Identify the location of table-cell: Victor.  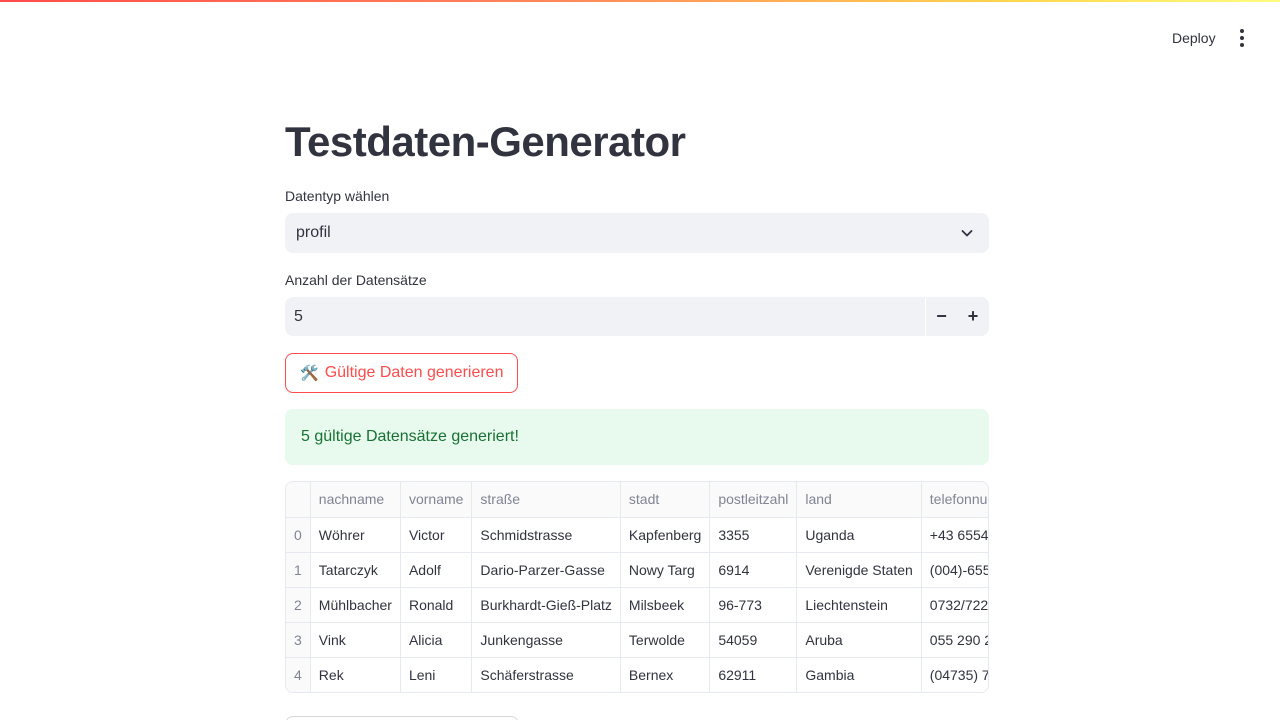
(436, 535).